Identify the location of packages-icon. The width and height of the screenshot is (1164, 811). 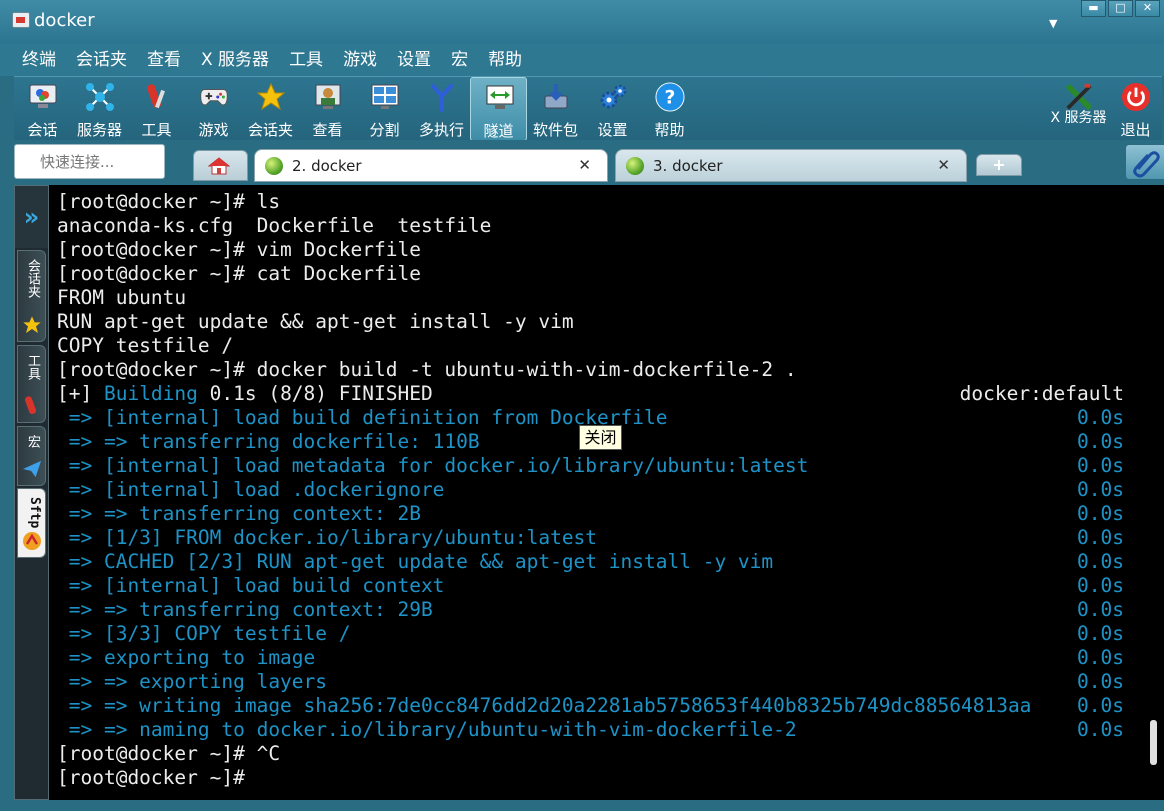
(556, 97).